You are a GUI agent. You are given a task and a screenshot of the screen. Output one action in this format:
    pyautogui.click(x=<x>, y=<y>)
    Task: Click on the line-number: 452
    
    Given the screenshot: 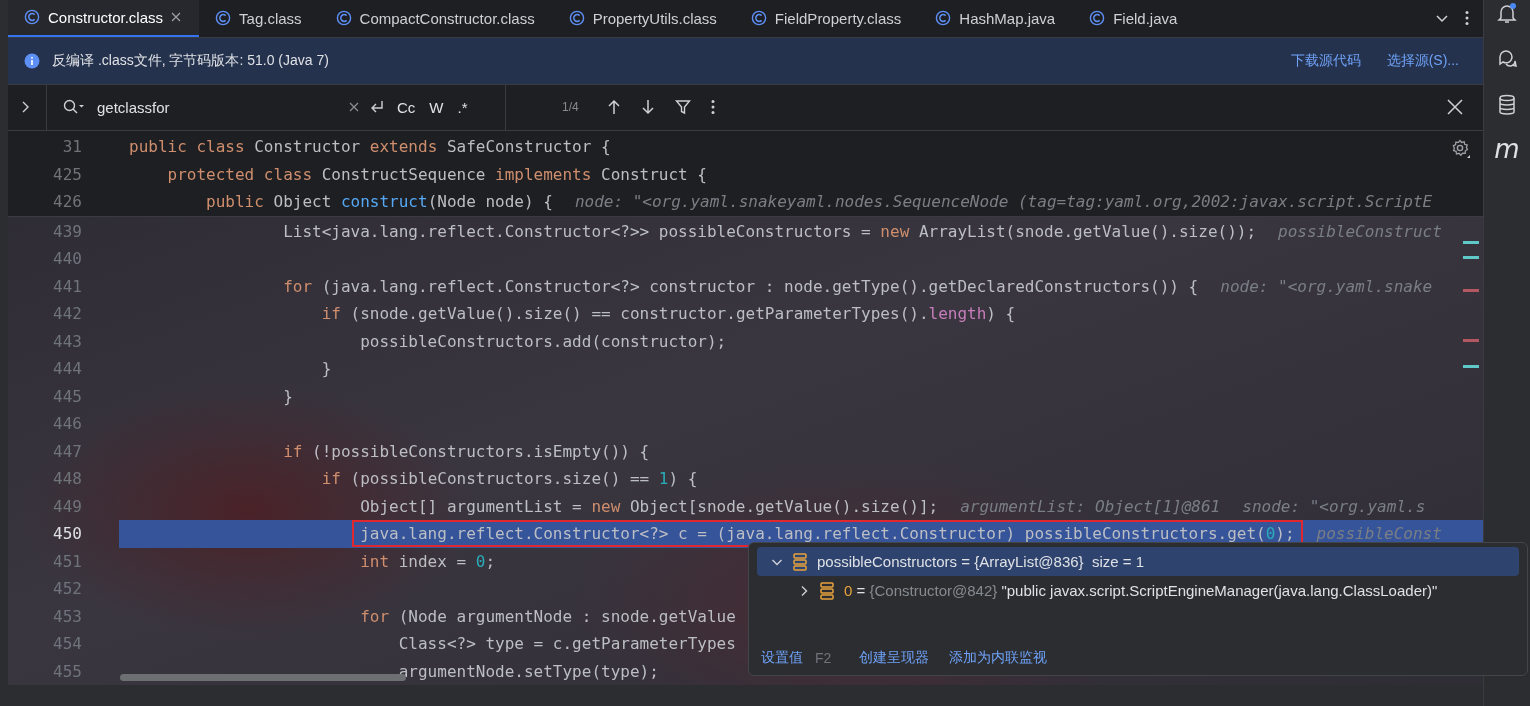 What is the action you would take?
    pyautogui.click(x=67, y=589)
    